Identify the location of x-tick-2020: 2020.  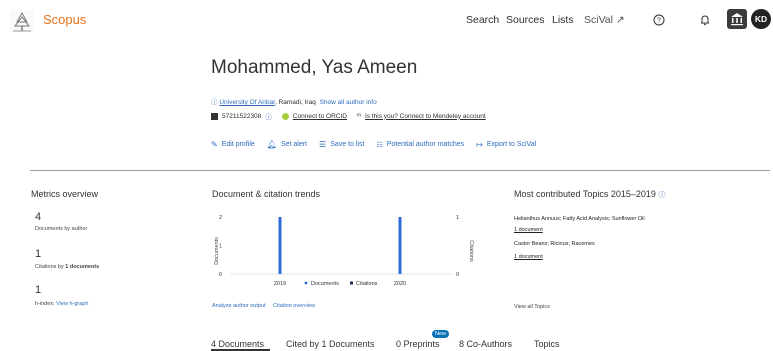
(400, 284).